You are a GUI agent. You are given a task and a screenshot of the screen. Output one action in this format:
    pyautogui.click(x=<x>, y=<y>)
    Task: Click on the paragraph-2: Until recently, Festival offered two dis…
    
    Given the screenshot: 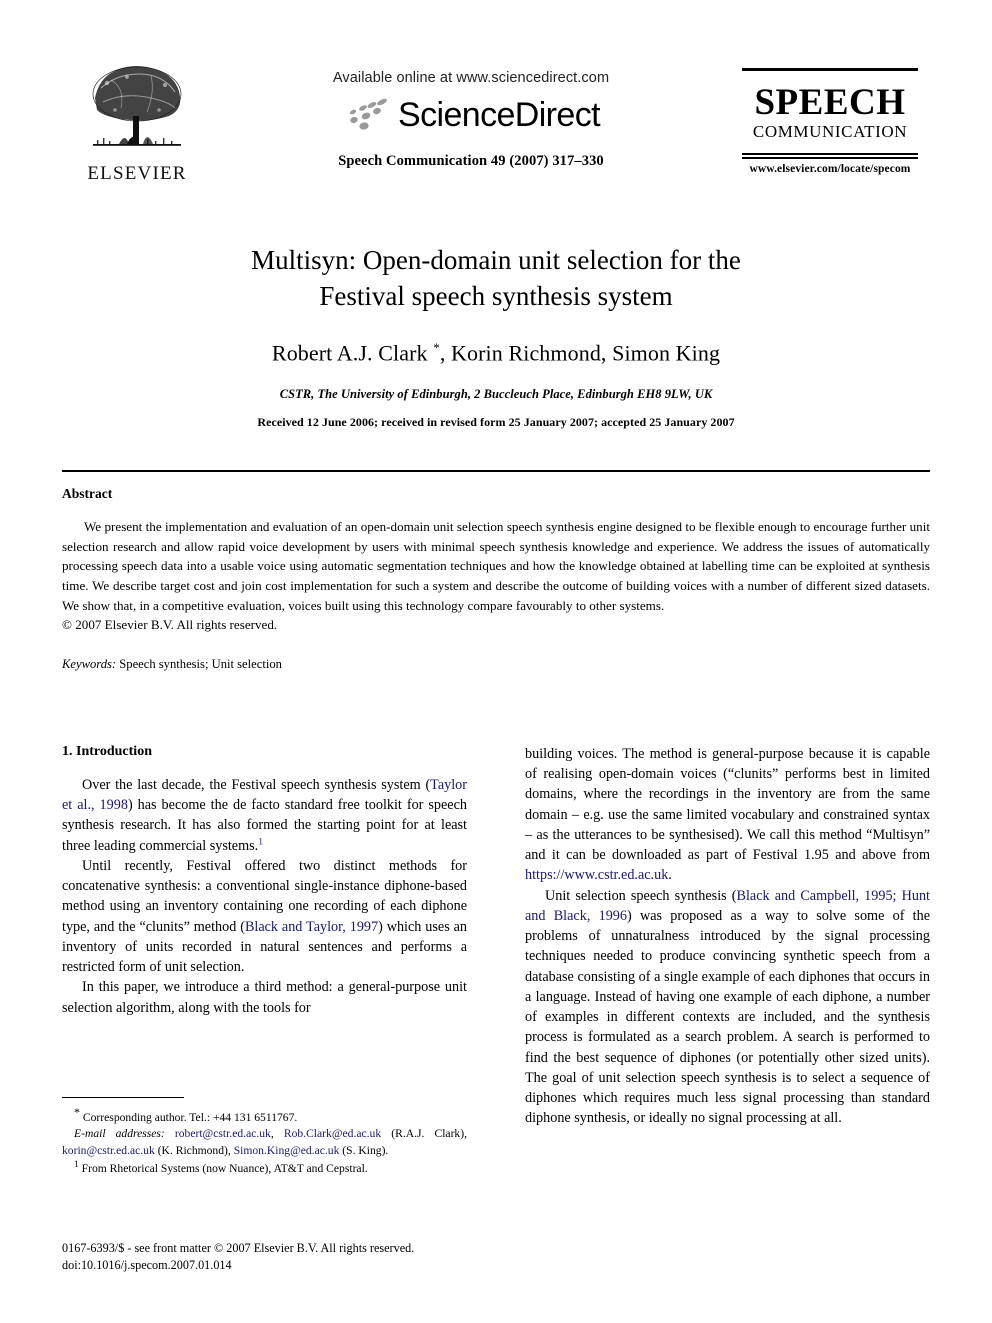 What is the action you would take?
    pyautogui.click(x=264, y=916)
    